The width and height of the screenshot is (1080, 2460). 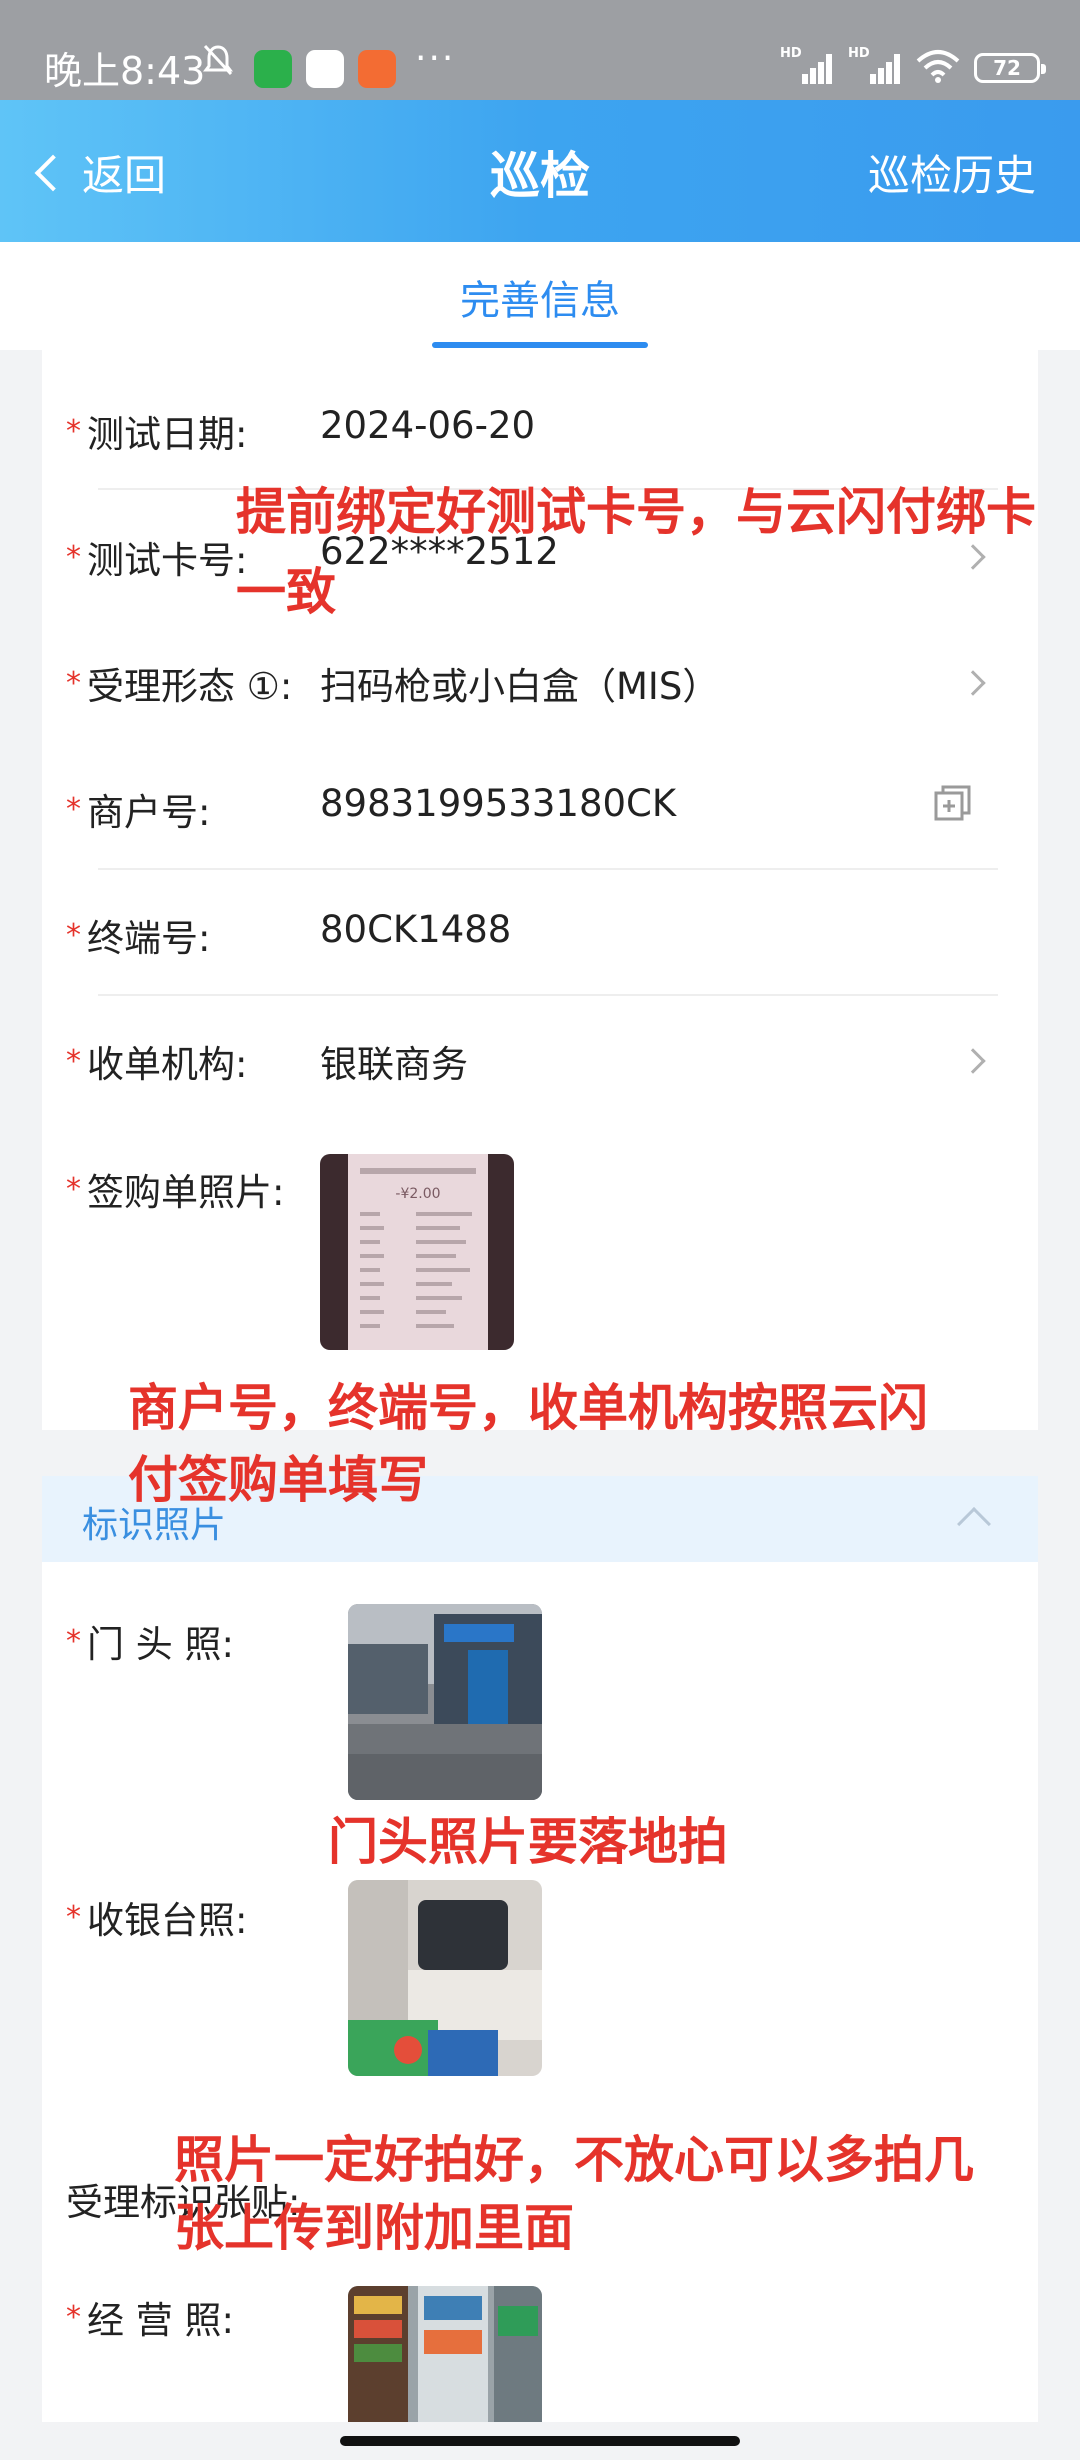 I want to click on wifi-icon, so click(x=938, y=68).